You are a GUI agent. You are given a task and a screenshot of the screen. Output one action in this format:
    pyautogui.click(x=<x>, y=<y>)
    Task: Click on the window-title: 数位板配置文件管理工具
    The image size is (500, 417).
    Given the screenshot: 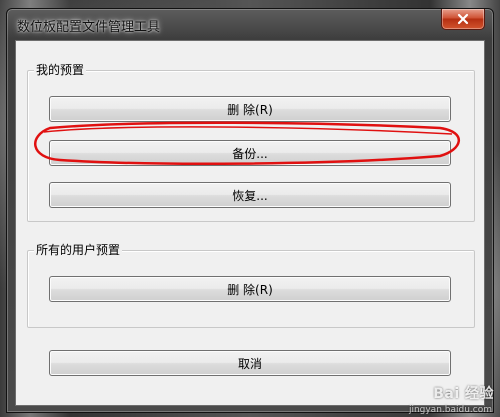 What is the action you would take?
    pyautogui.click(x=89, y=27)
    